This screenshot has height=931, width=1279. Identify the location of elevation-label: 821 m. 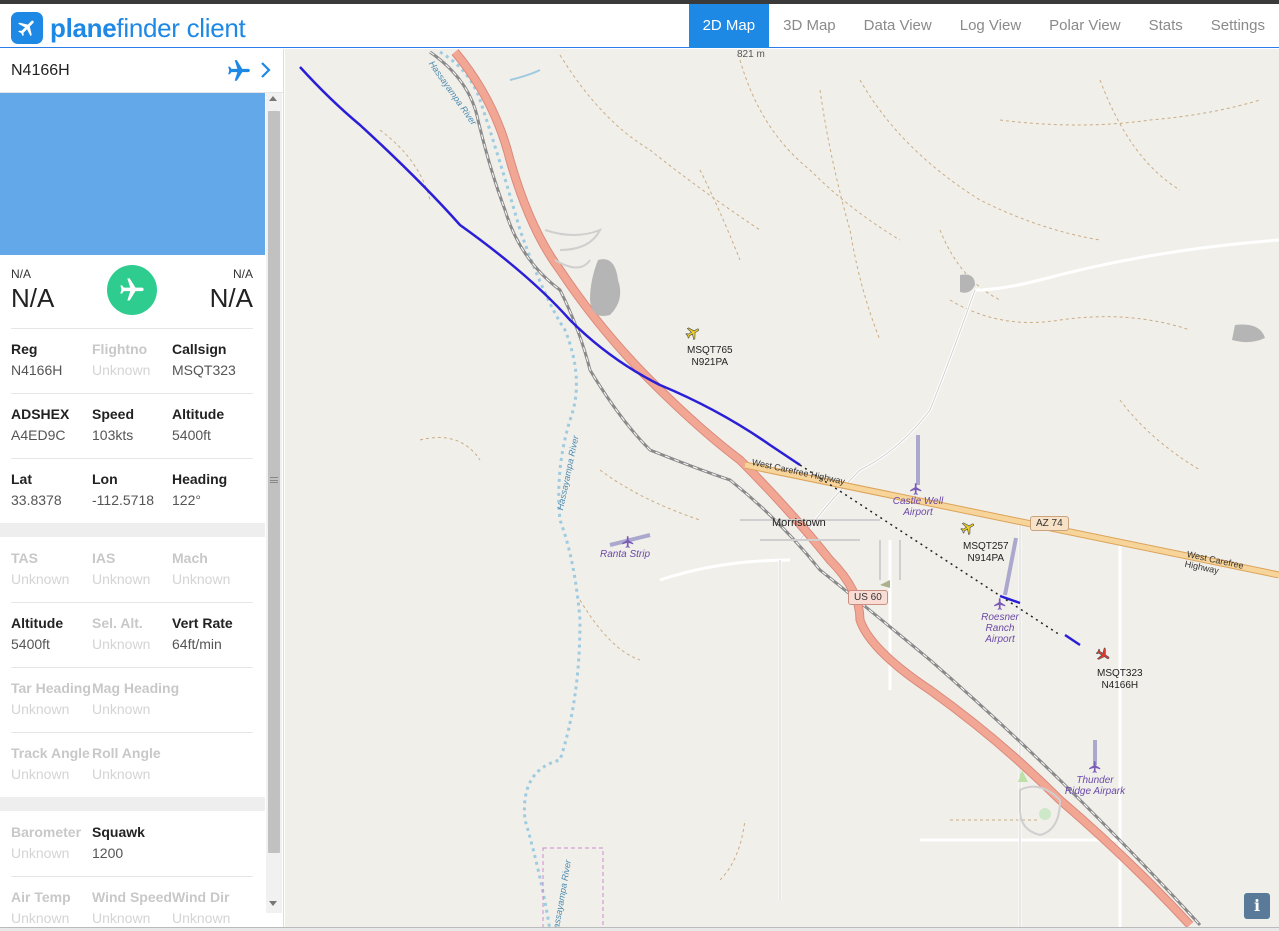
(751, 54).